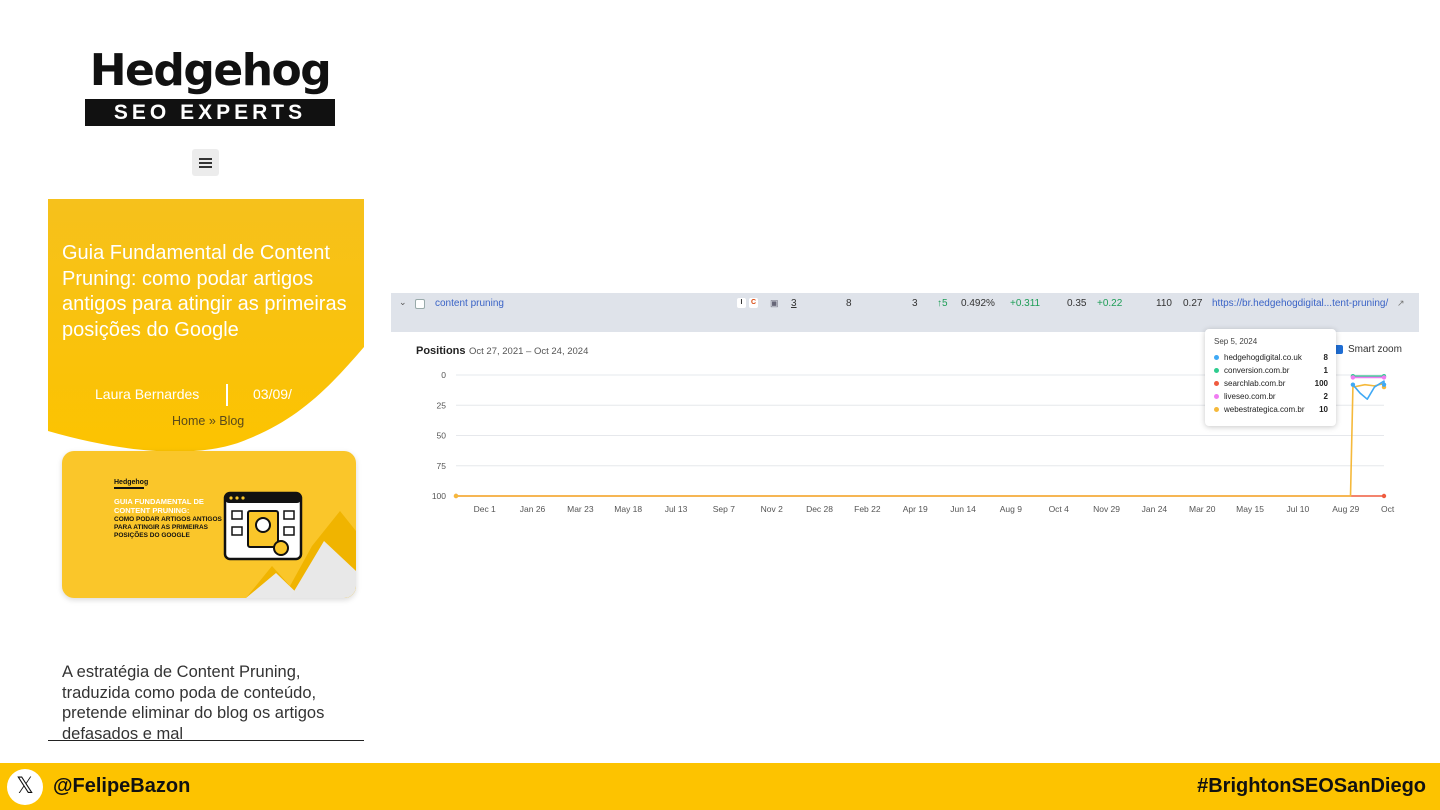 Image resolution: width=1440 pixels, height=810 pixels. Describe the element at coordinates (272, 394) in the screenshot. I see `article-date: 03/09/` at that location.